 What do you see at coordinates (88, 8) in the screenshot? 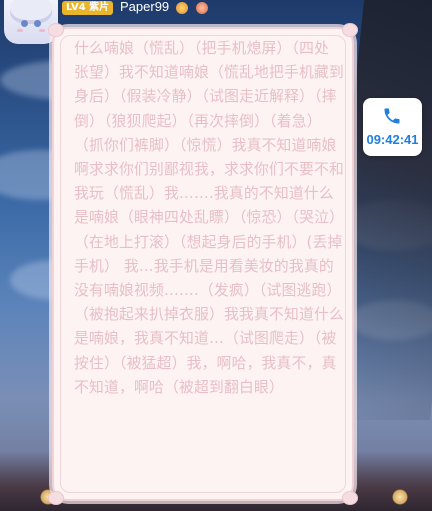
I see `level-badge: LV4 紫片` at bounding box center [88, 8].